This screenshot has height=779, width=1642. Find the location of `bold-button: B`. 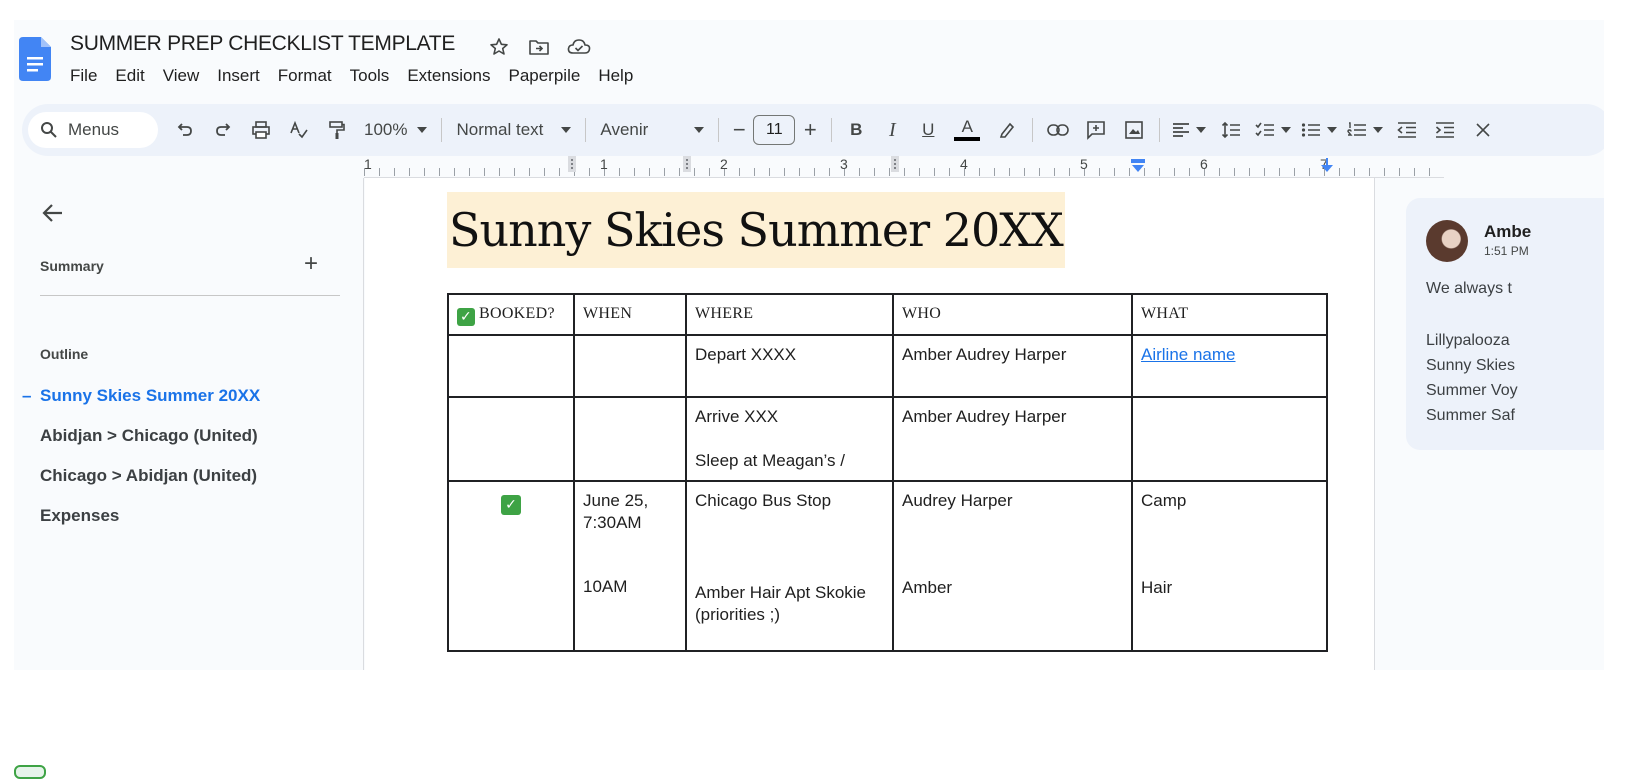

bold-button: B is located at coordinates (856, 130).